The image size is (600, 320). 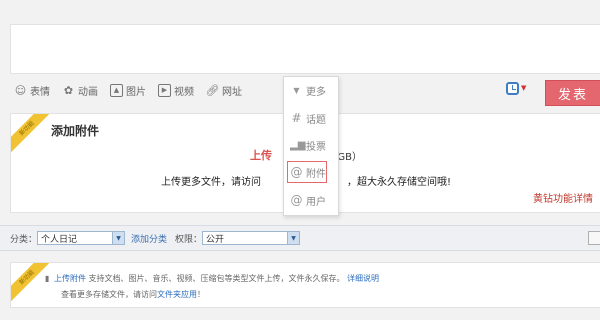 I want to click on storage-text: ，超大永久存储空间哦!, so click(x=399, y=182).